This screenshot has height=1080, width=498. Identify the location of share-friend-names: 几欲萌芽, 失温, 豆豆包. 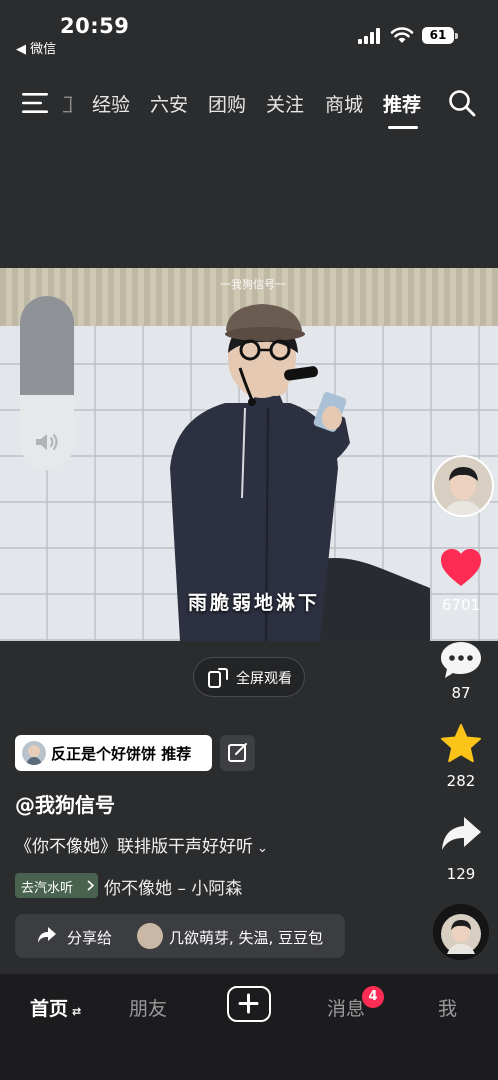
(246, 938).